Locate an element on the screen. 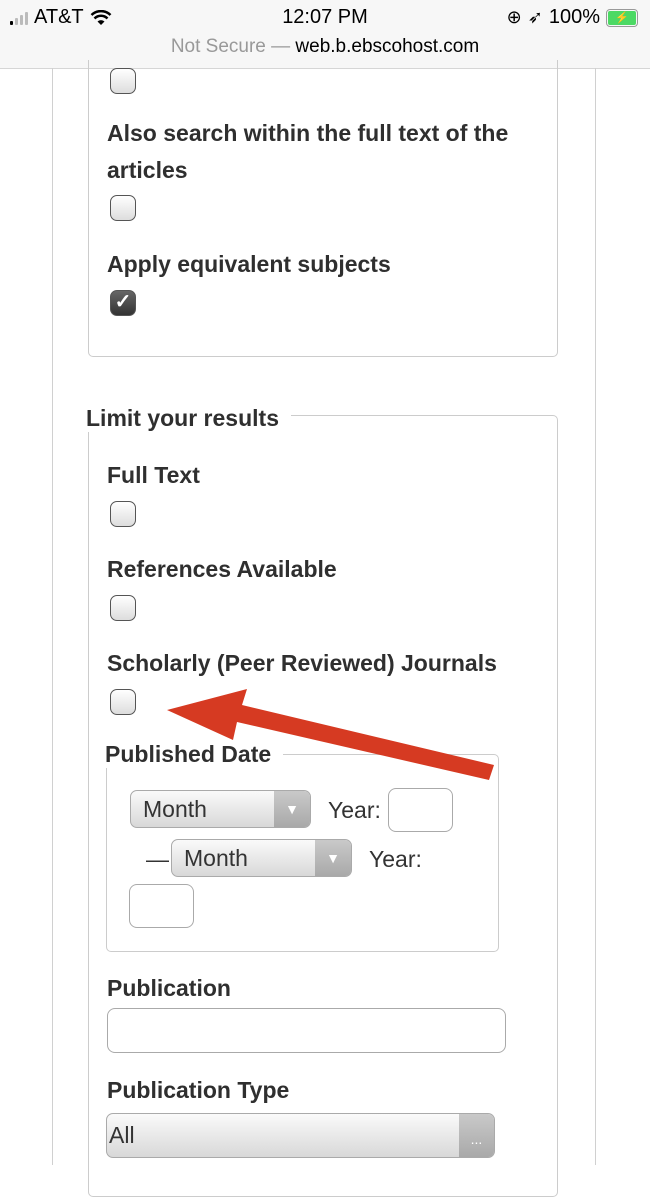 The width and height of the screenshot is (650, 1197). publication-input is located at coordinates (306, 1030).